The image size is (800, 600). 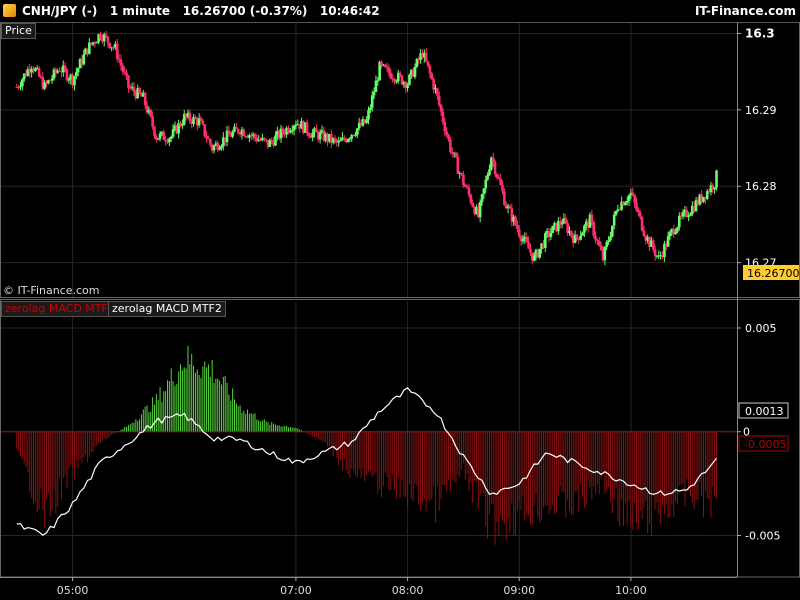 I want to click on instrument-name: CNH/JPY (-), so click(x=60, y=11).